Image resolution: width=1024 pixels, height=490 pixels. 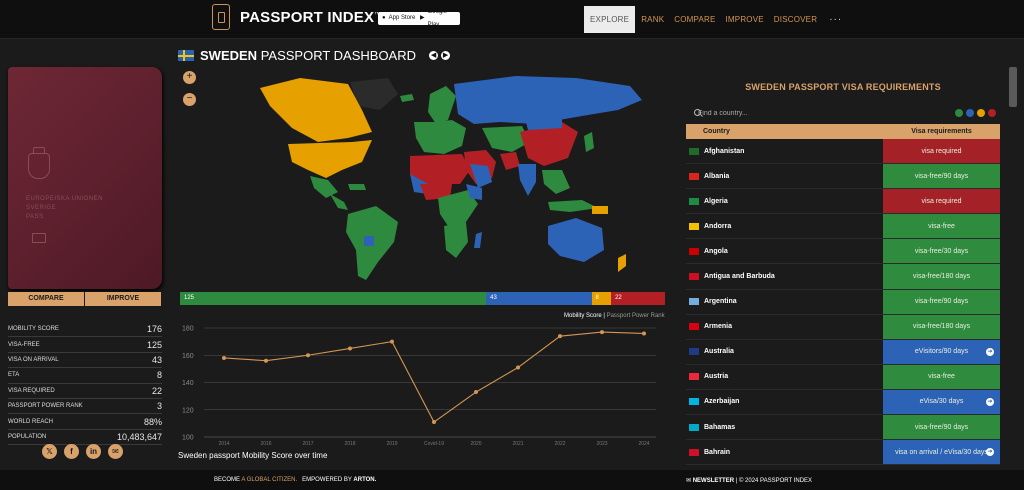 What do you see at coordinates (713, 481) in the screenshot?
I see `newsletter-link: NEWSLETTER` at bounding box center [713, 481].